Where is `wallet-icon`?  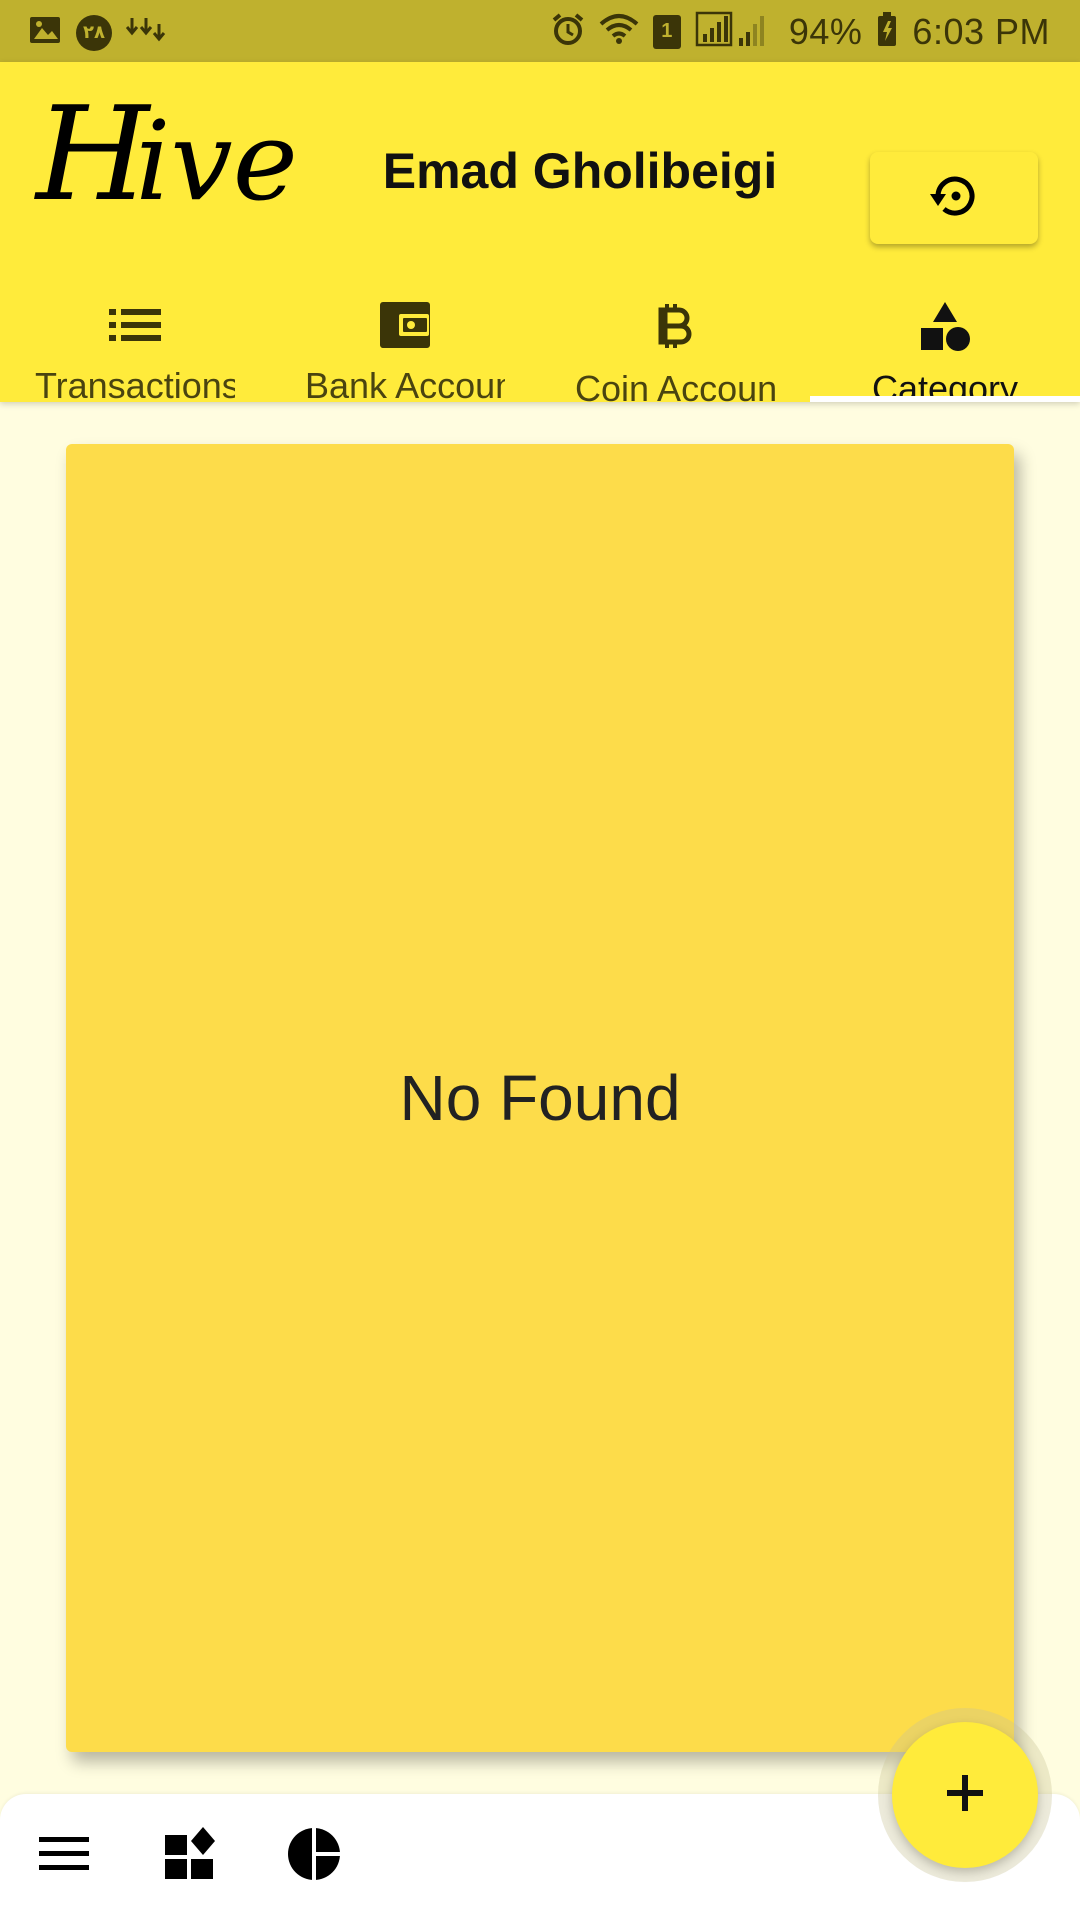 wallet-icon is located at coordinates (405, 324).